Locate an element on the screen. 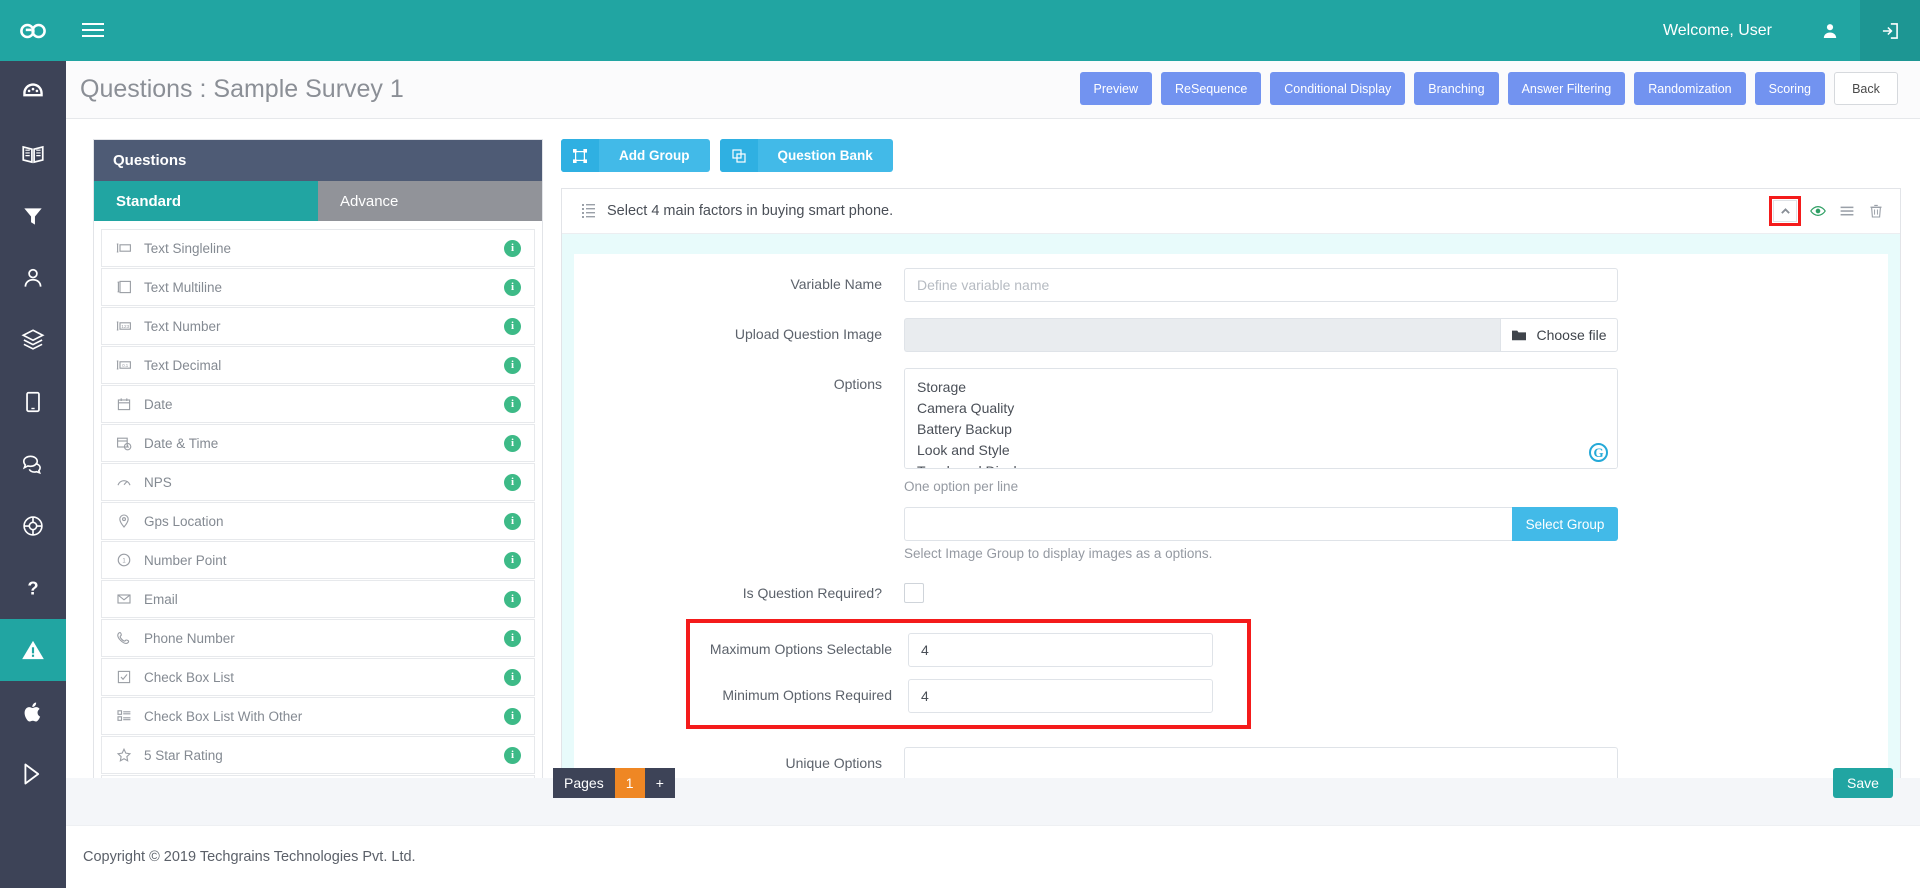 Image resolution: width=1920 pixels, height=888 pixels. delete-question-button is located at coordinates (1876, 211).